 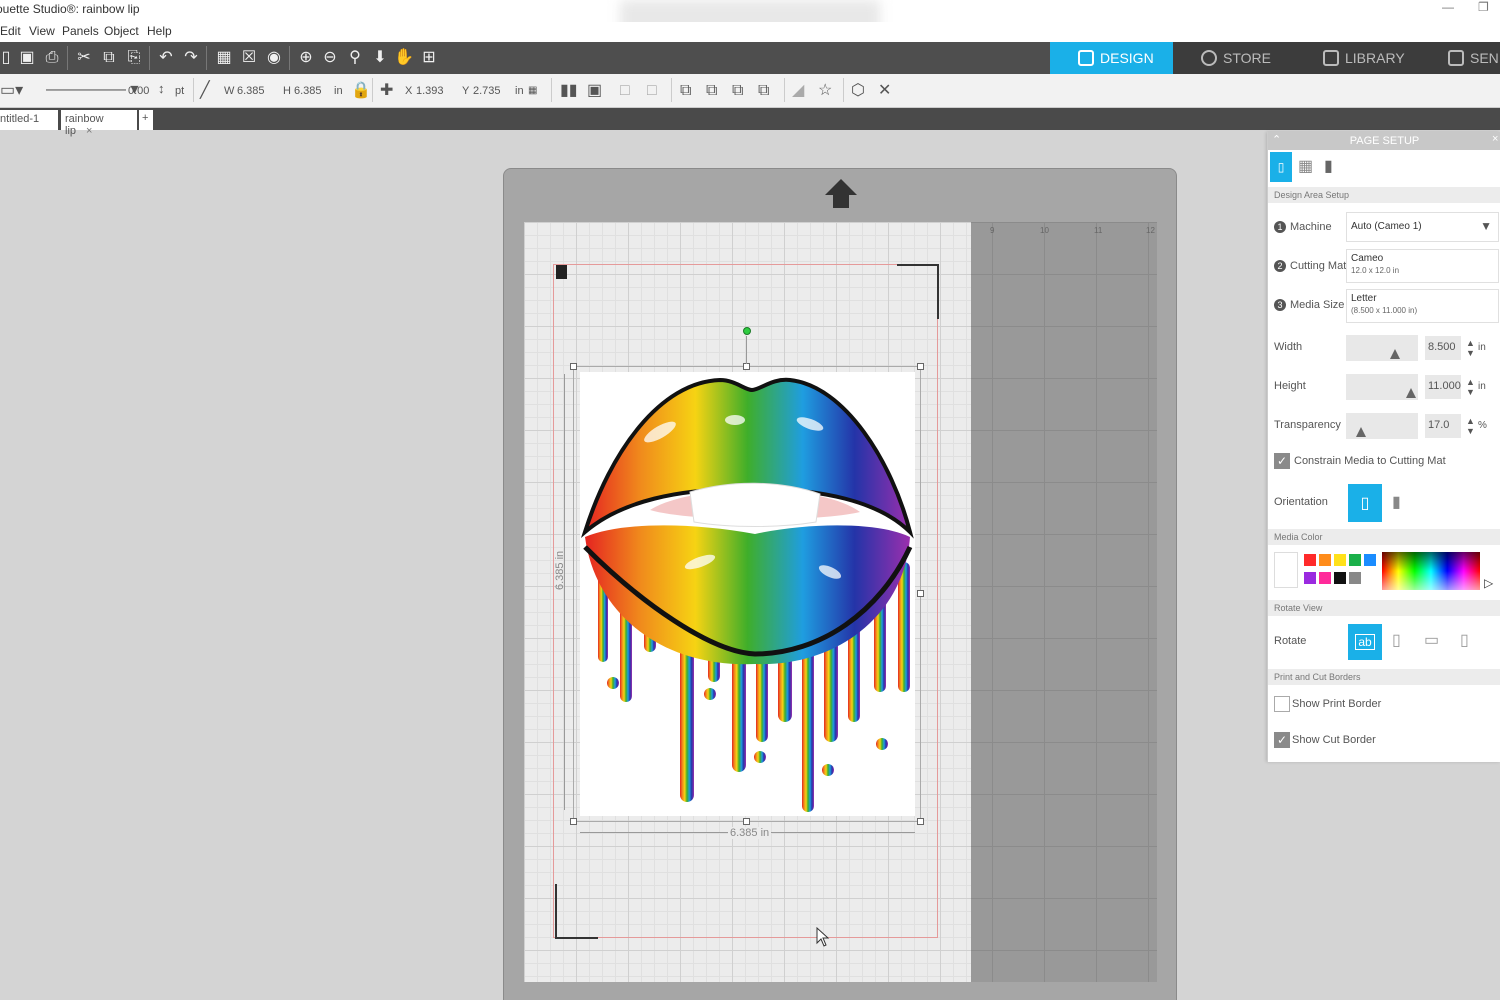 I want to click on media-size-select: Letter (8.500 x 11.000 in), so click(x=1422, y=306).